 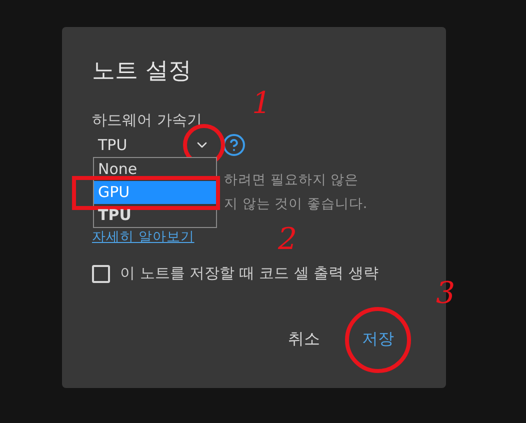 What do you see at coordinates (304, 339) in the screenshot?
I see `cancel-button: 취소` at bounding box center [304, 339].